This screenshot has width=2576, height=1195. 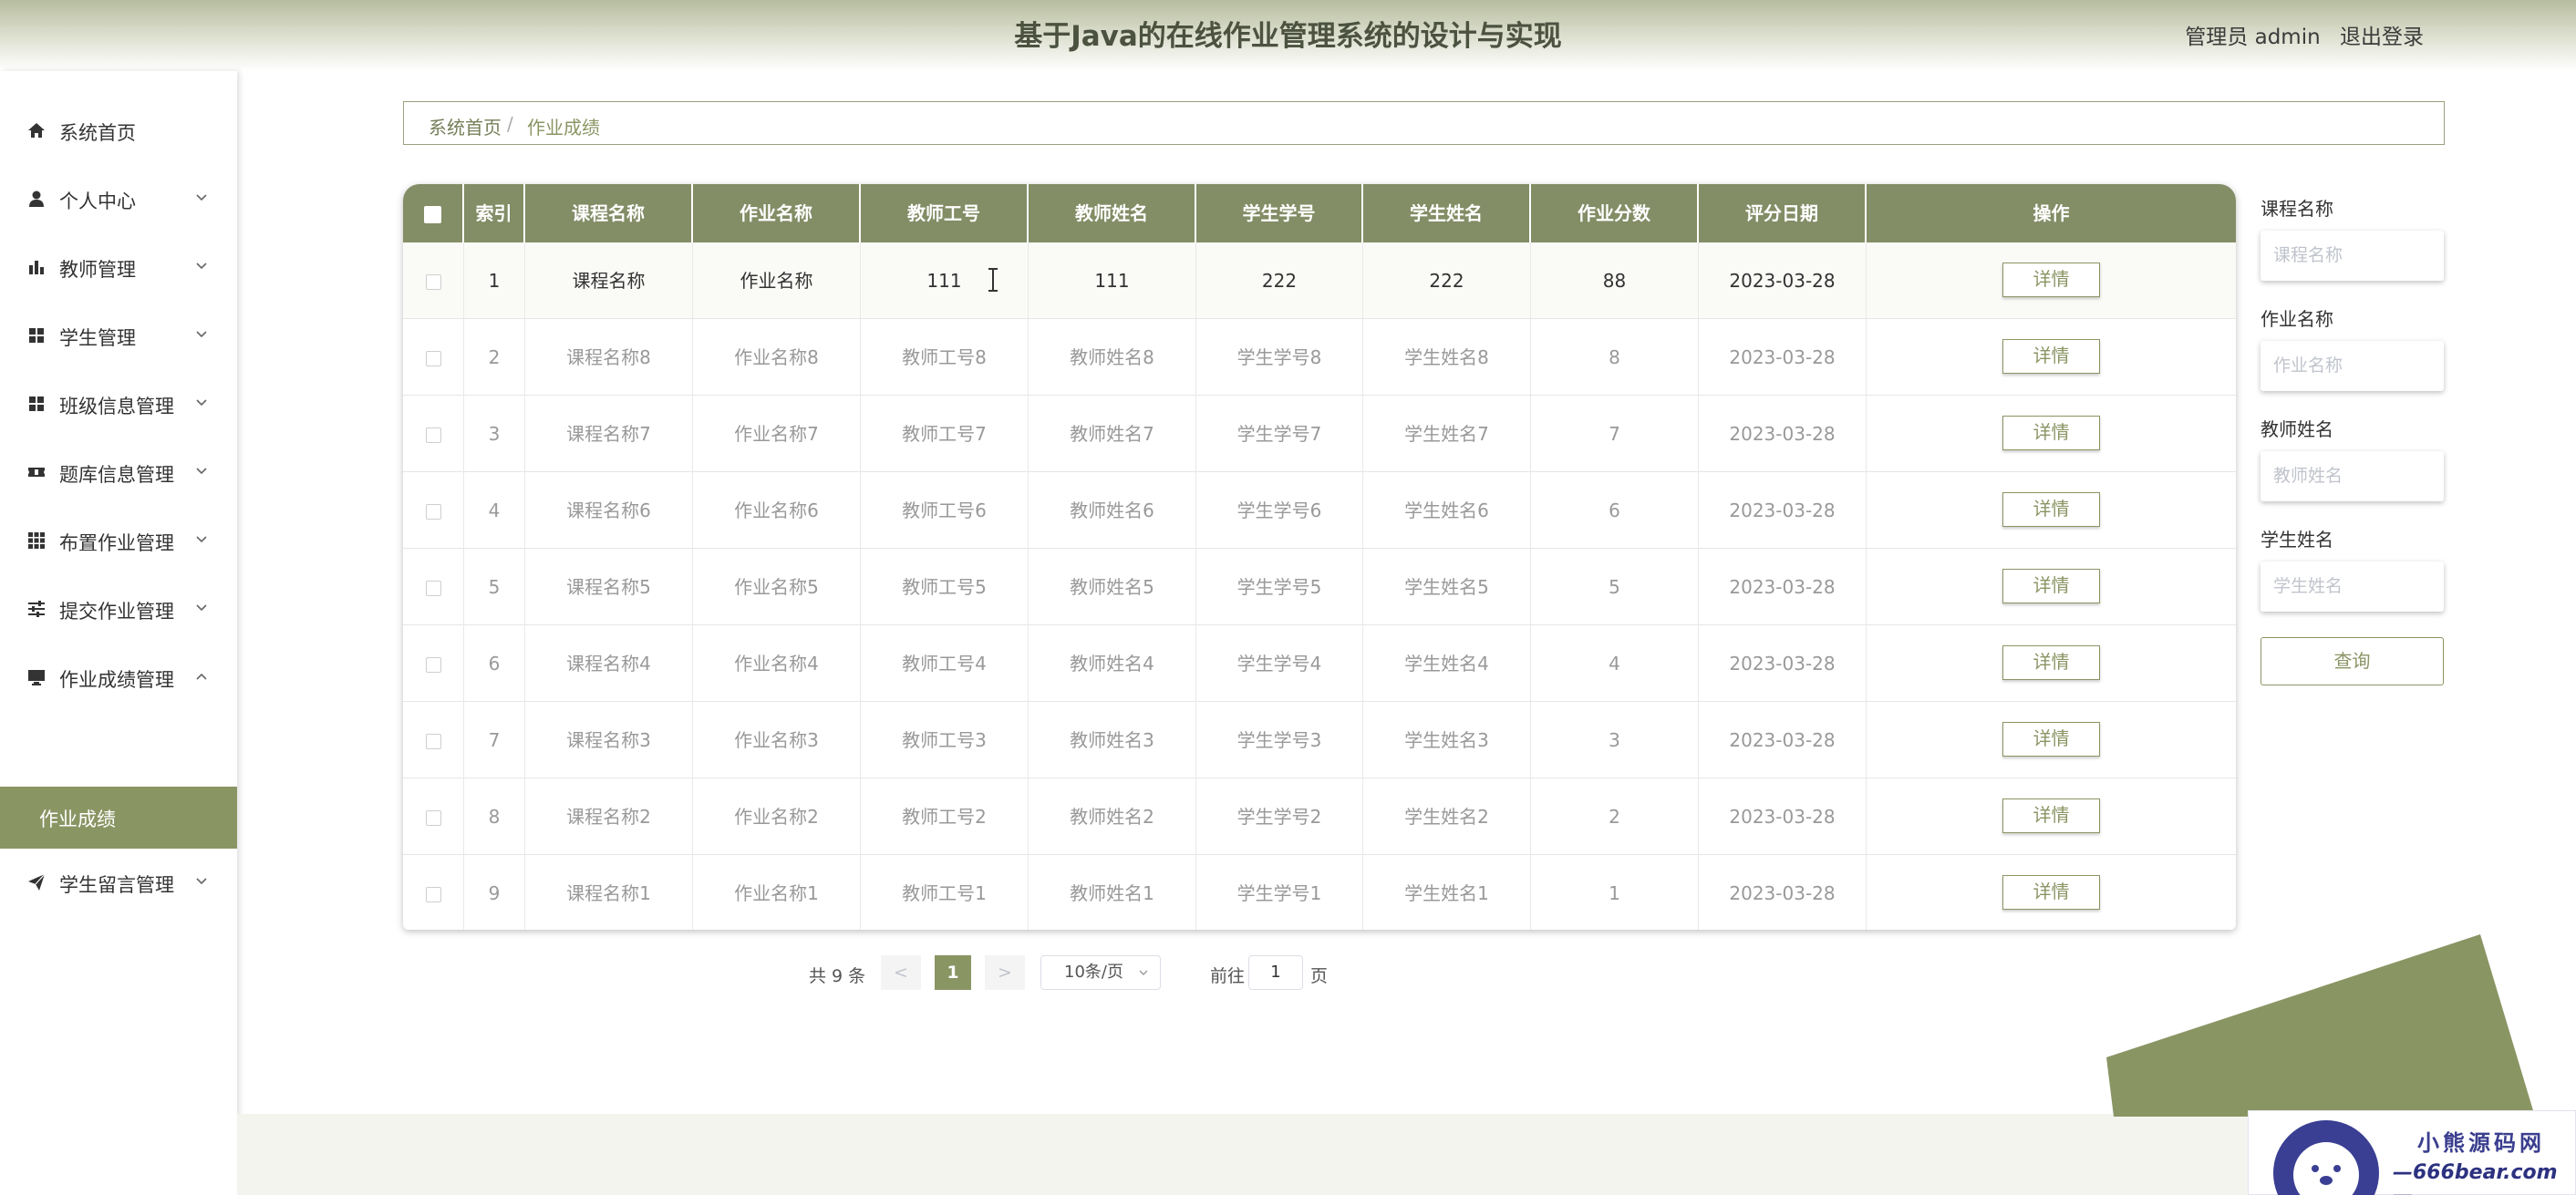 I want to click on breadcrumb-current: 作业成绩, so click(x=563, y=128).